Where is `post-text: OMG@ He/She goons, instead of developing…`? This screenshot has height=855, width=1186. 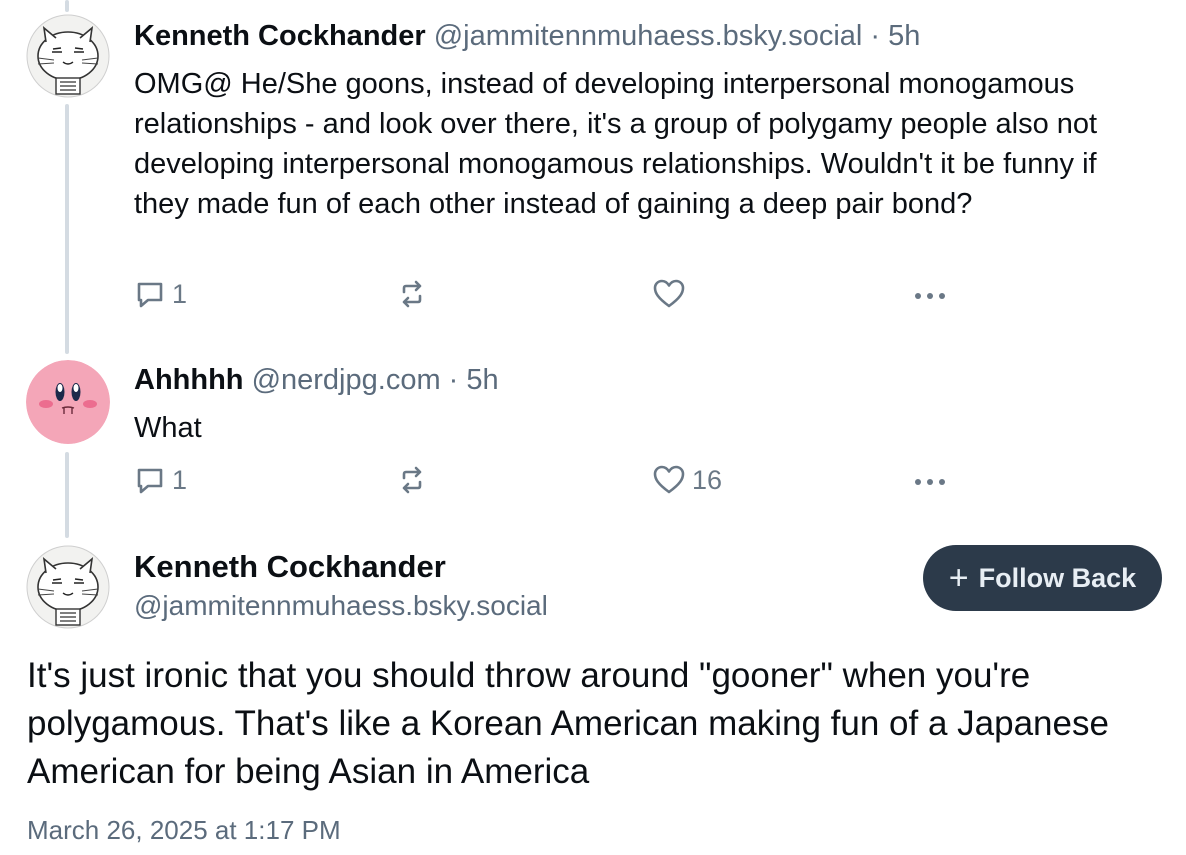 post-text: OMG@ He/She goons, instead of developing… is located at coordinates (616, 144).